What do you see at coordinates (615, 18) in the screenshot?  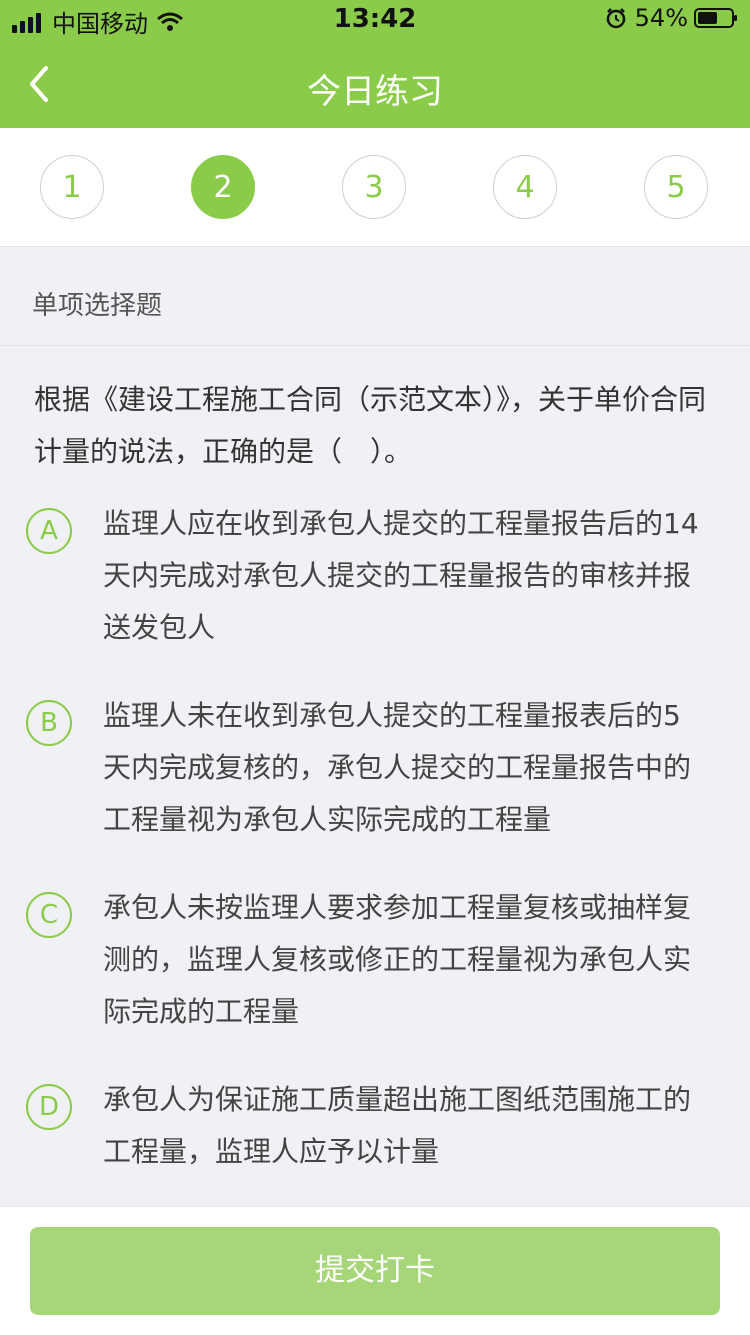 I see `alarm-icon` at bounding box center [615, 18].